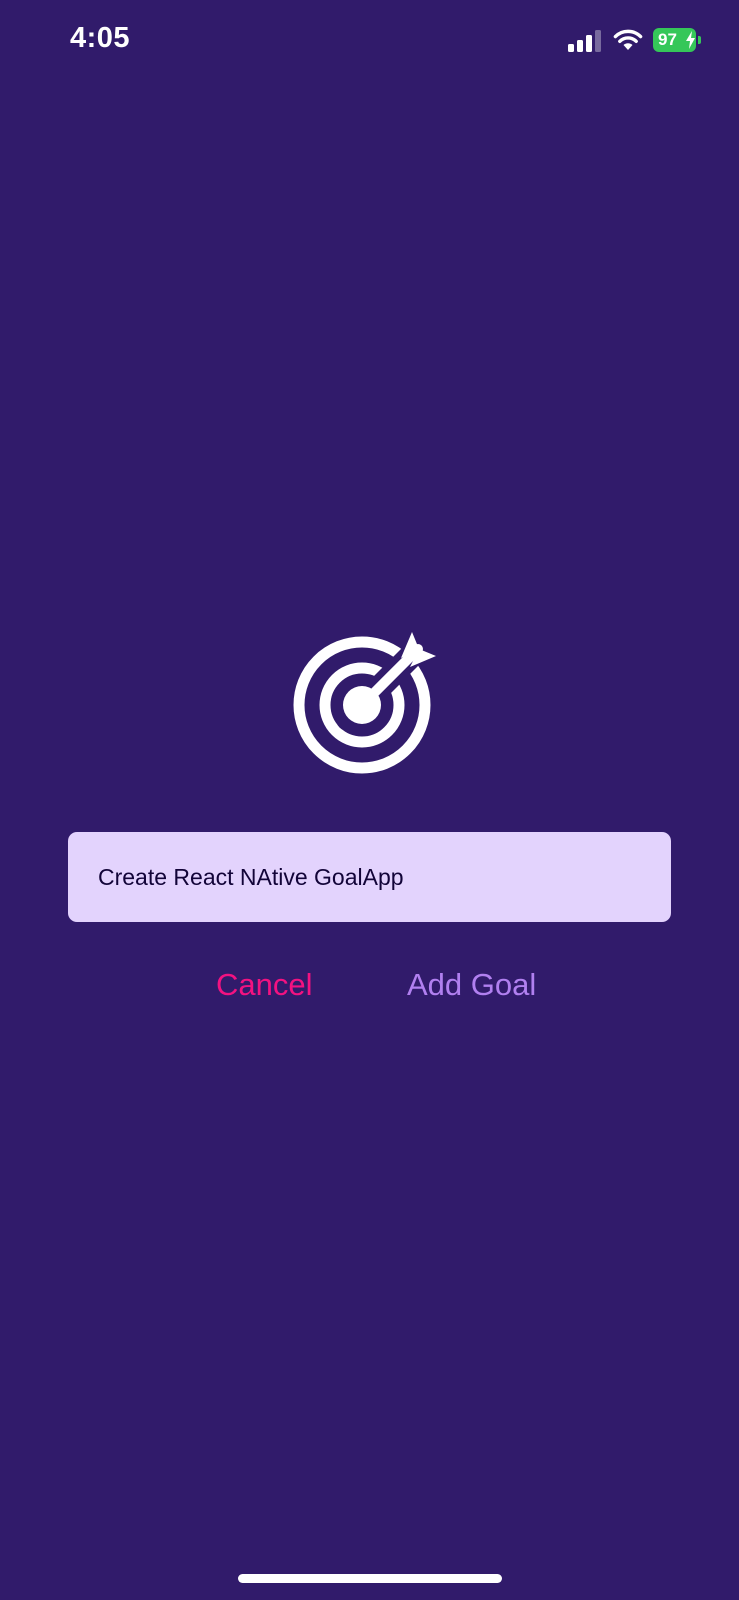 This screenshot has width=739, height=1600. Describe the element at coordinates (678, 40) in the screenshot. I see `battery-indicator: 97` at that location.